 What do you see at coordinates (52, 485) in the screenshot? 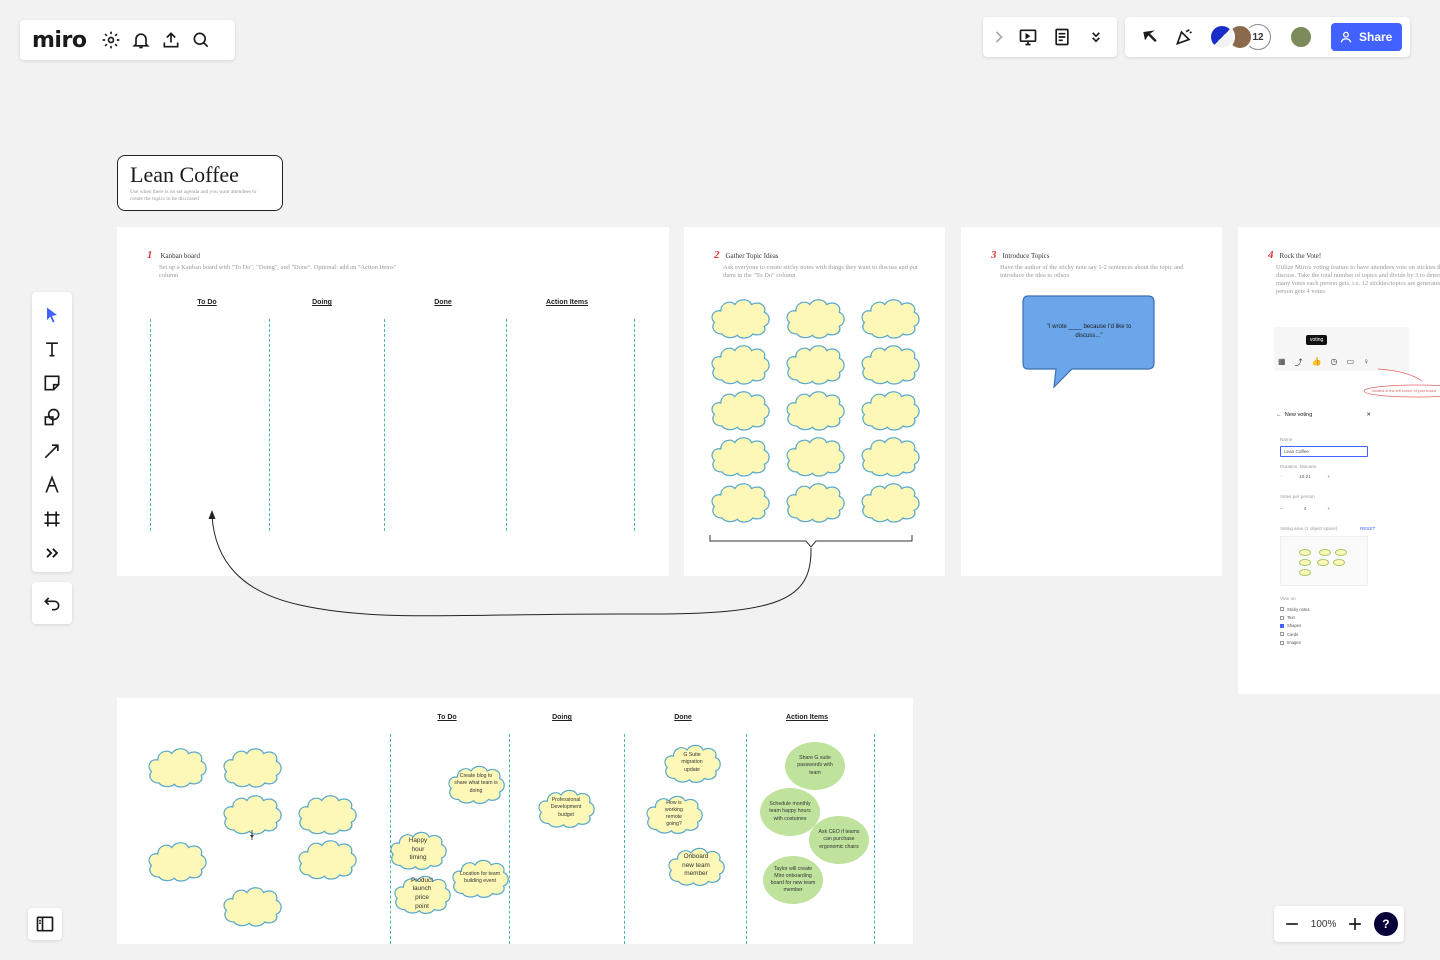
I see `pen-icon` at bounding box center [52, 485].